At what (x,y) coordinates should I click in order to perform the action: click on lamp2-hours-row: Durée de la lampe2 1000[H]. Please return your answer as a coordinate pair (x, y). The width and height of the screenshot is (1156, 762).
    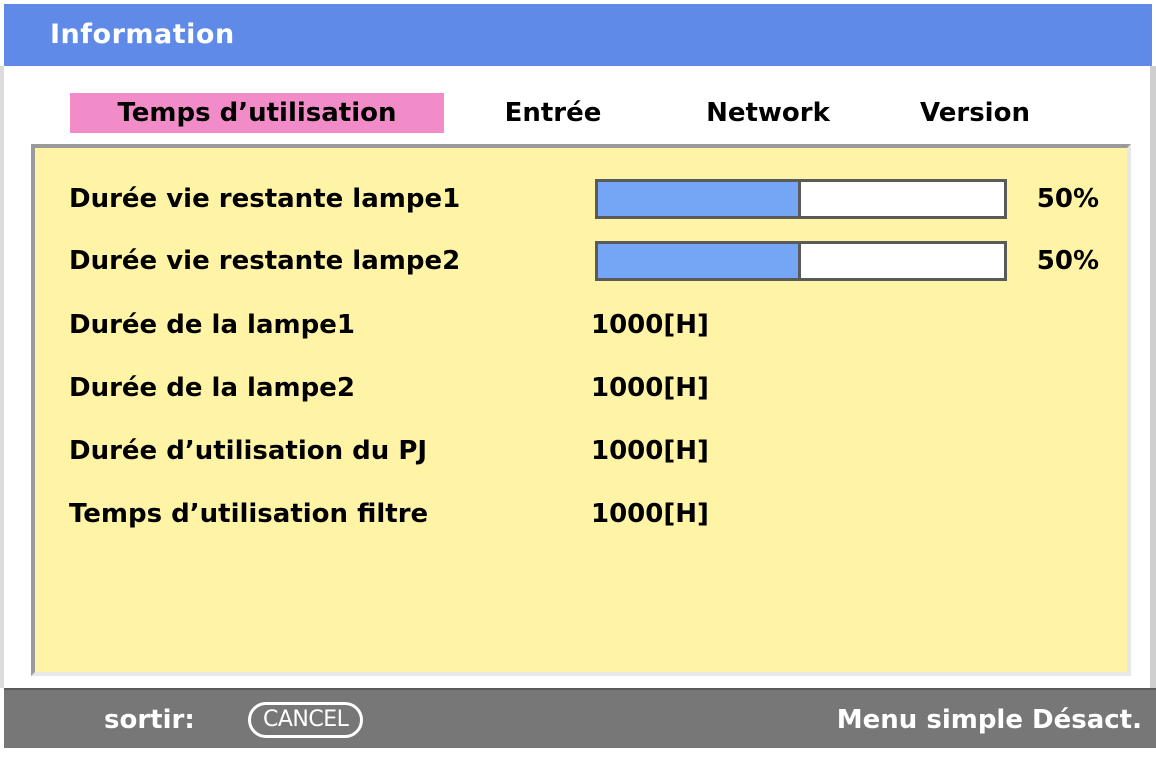
    Looking at the image, I should click on (581, 388).